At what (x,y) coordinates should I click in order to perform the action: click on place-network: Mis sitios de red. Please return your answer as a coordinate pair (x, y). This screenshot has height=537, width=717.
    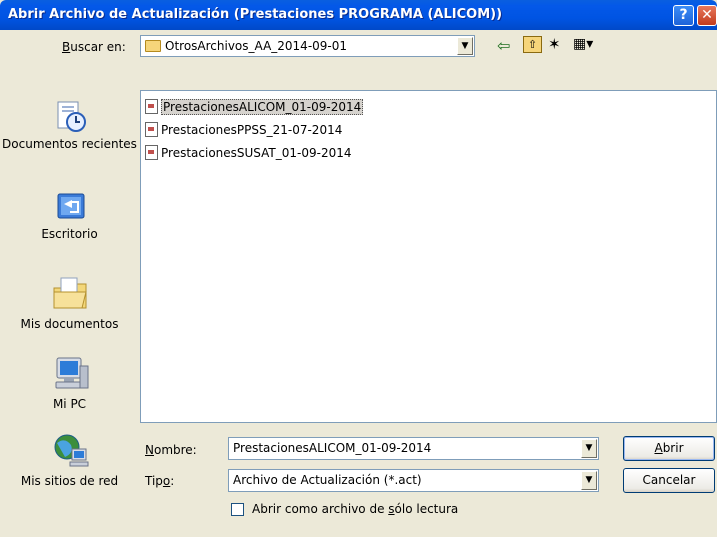
    Looking at the image, I should click on (69, 459).